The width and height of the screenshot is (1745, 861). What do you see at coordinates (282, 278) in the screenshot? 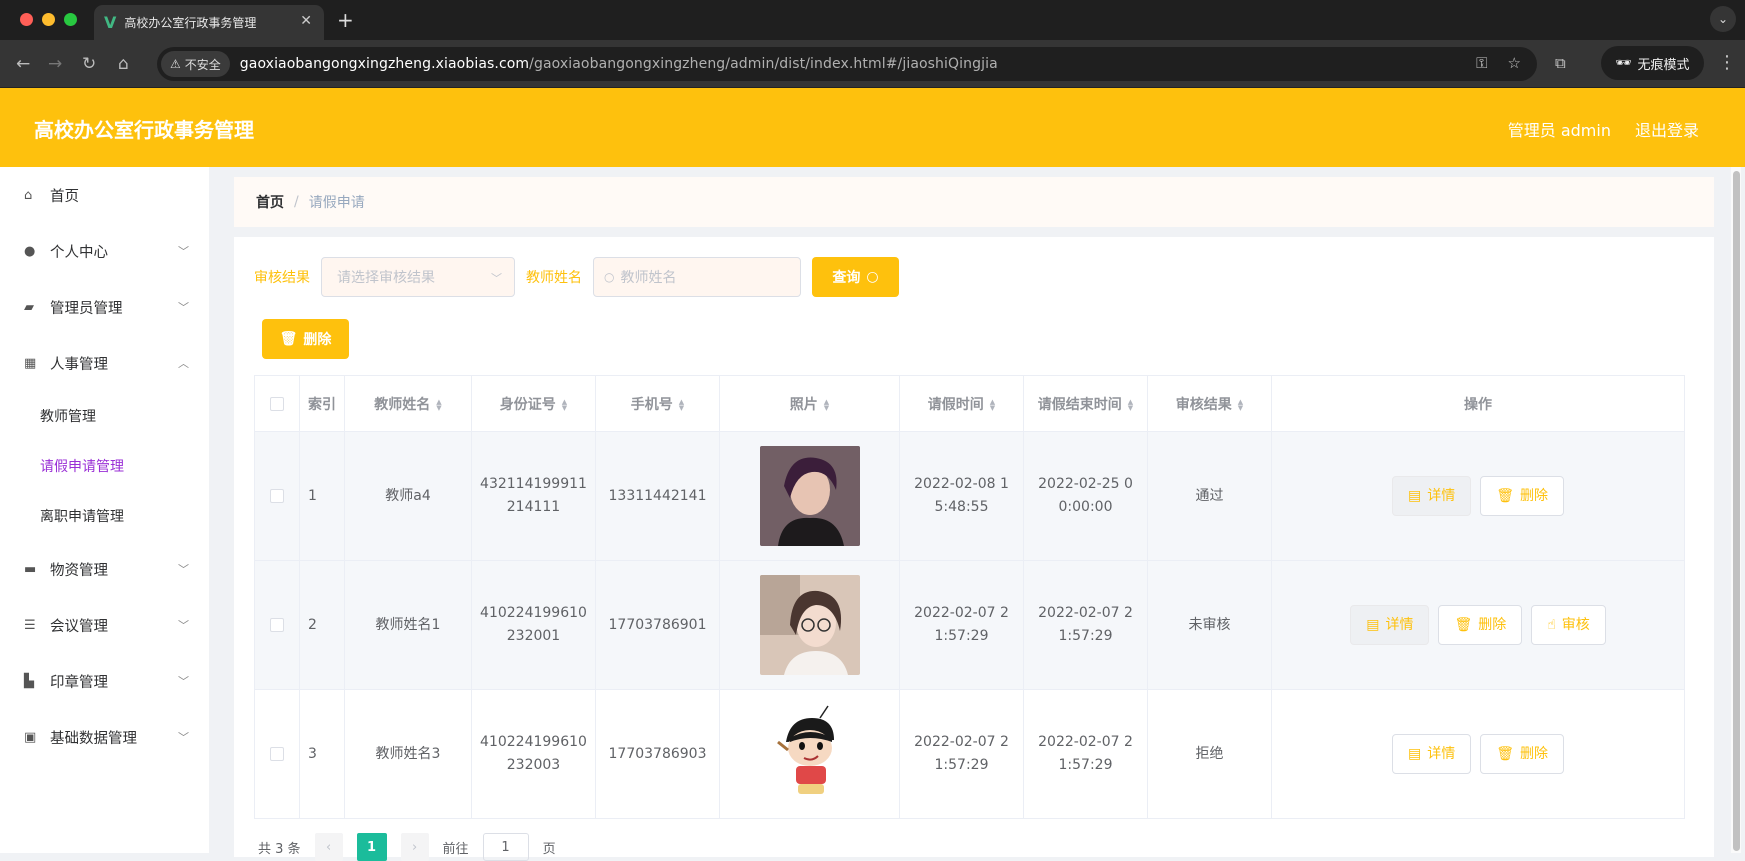
I see `result-filter-label: 审核结果` at bounding box center [282, 278].